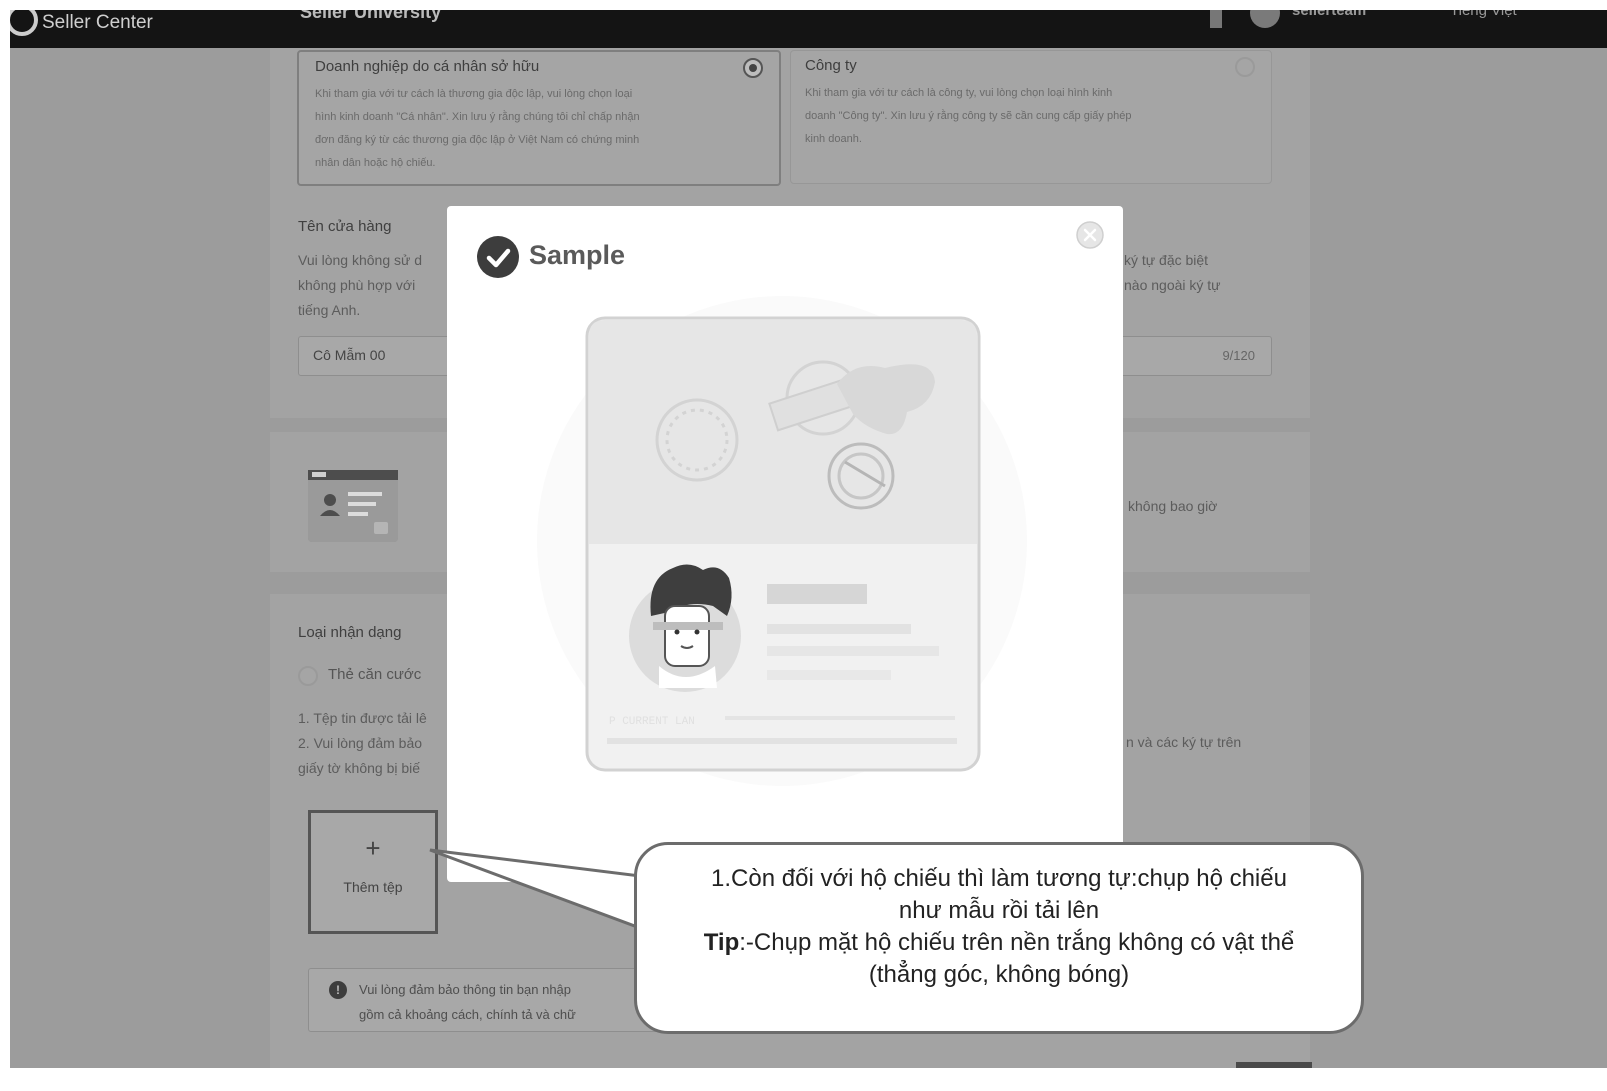 Image resolution: width=1607 pixels, height=1091 pixels. Describe the element at coordinates (427, 66) in the screenshot. I see `individual-option-title: Doanh nghiệp do cá nhân sở hữu` at that location.